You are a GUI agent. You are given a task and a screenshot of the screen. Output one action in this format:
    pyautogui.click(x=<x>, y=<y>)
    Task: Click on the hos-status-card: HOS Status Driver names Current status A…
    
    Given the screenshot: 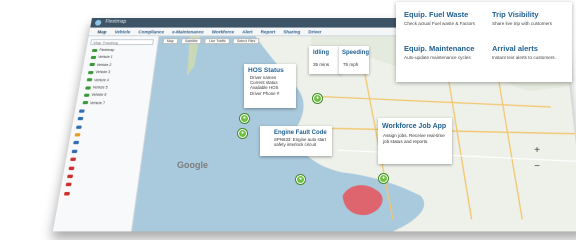 What is the action you would take?
    pyautogui.click(x=270, y=86)
    